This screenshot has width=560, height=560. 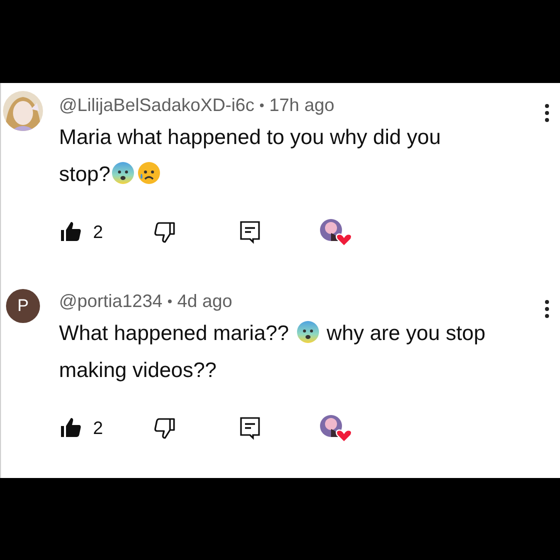 I want to click on comment-time: 17h ago, so click(x=301, y=105).